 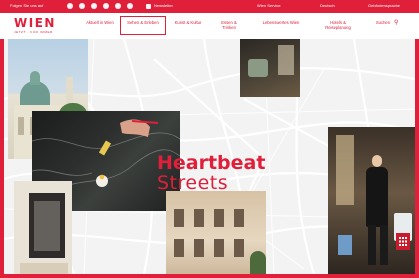 I want to click on wien-service-link: Wien Service, so click(x=269, y=5).